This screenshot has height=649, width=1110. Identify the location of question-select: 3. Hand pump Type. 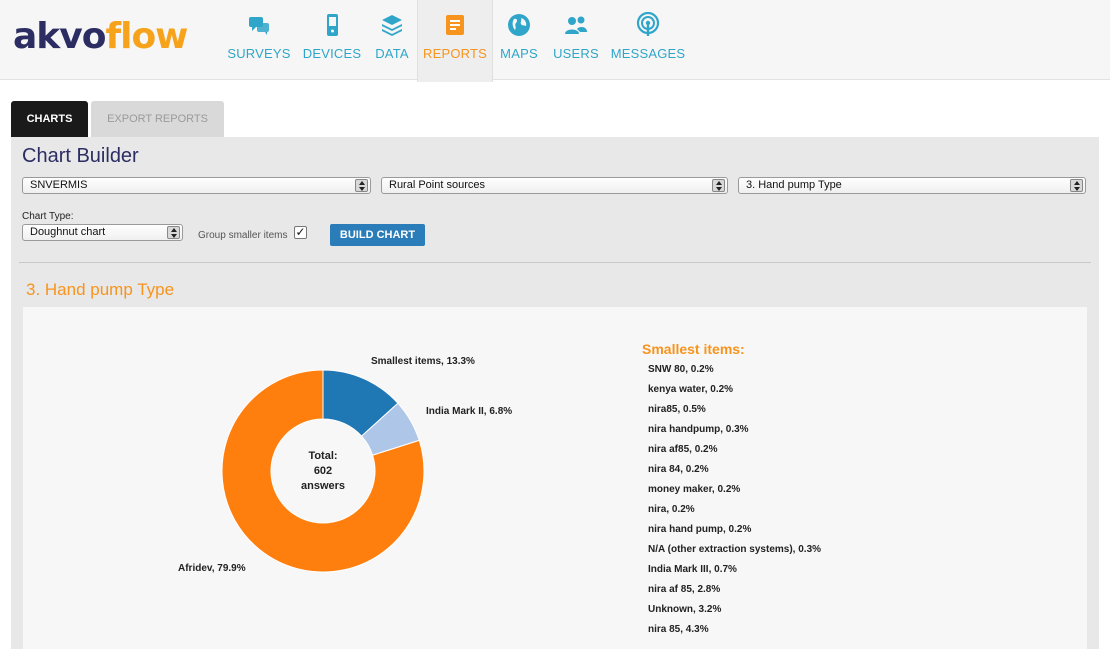
(912, 185).